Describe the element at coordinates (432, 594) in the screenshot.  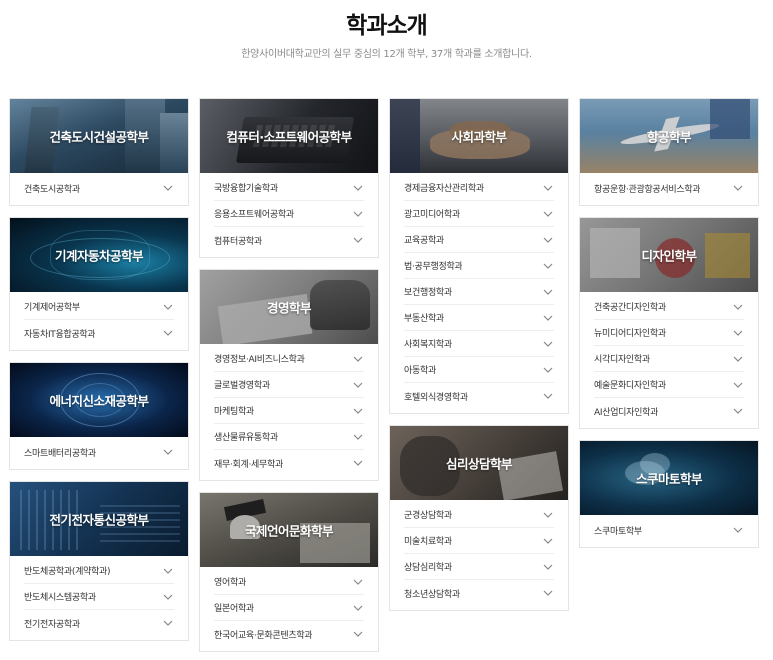
I see `major-label: 청소년상담학과` at that location.